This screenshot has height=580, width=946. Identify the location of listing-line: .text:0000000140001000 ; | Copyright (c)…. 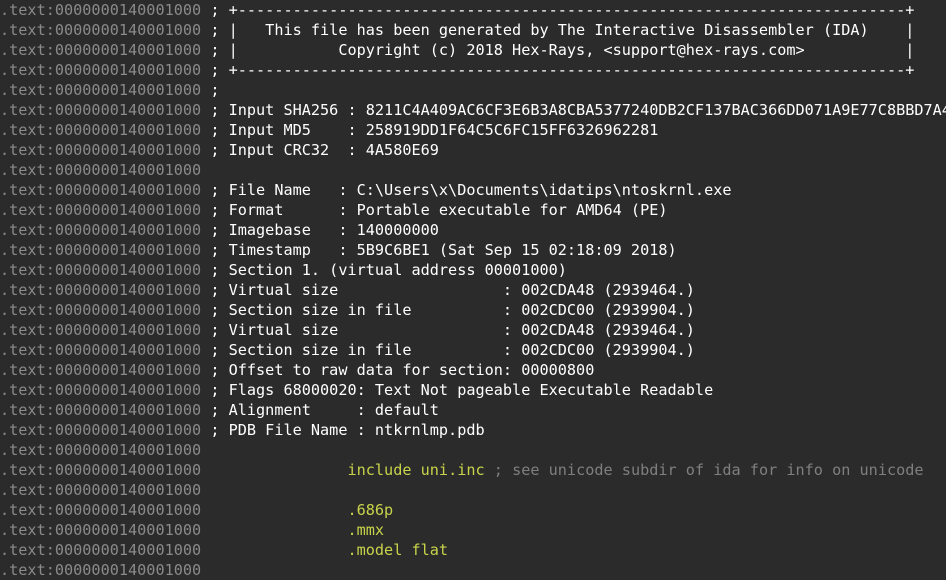
(473, 50).